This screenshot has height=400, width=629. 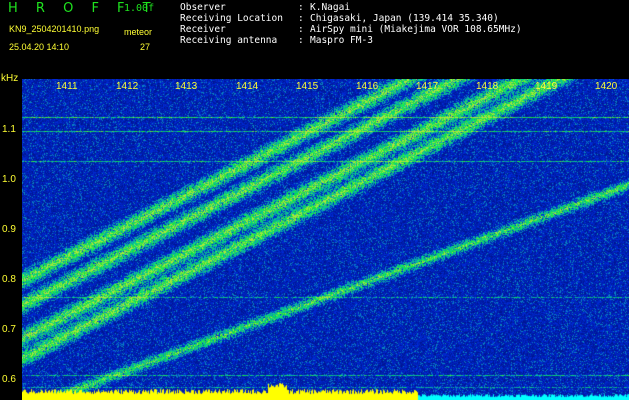 I want to click on y-tick-label: 1.0, so click(x=9, y=179).